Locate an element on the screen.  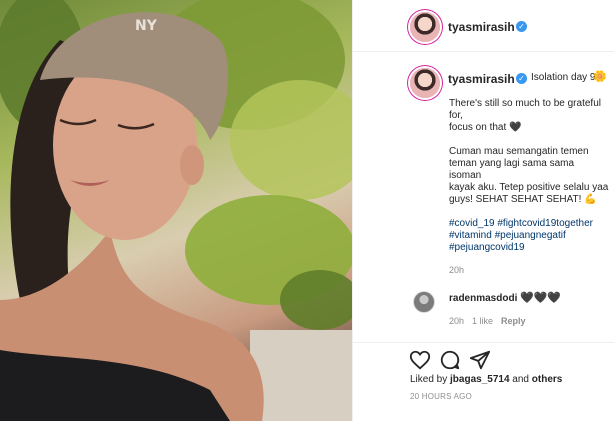
caption-author-avatar is located at coordinates (425, 83).